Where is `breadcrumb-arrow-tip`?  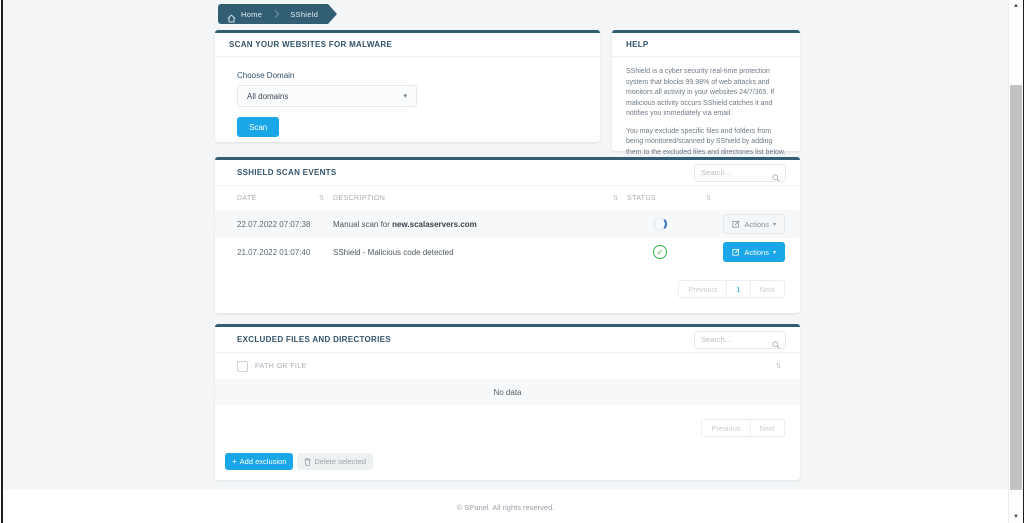 breadcrumb-arrow-tip is located at coordinates (333, 14).